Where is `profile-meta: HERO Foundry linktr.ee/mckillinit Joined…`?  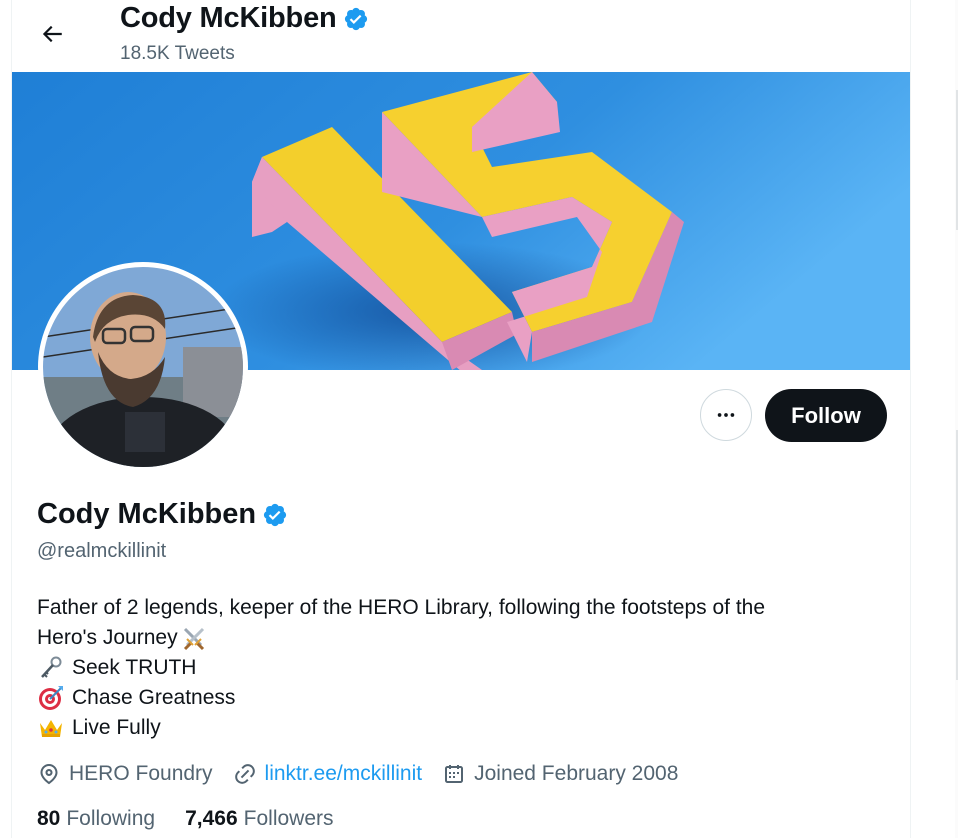
profile-meta: HERO Foundry linktr.ee/mckillinit Joined… is located at coordinates (367, 774).